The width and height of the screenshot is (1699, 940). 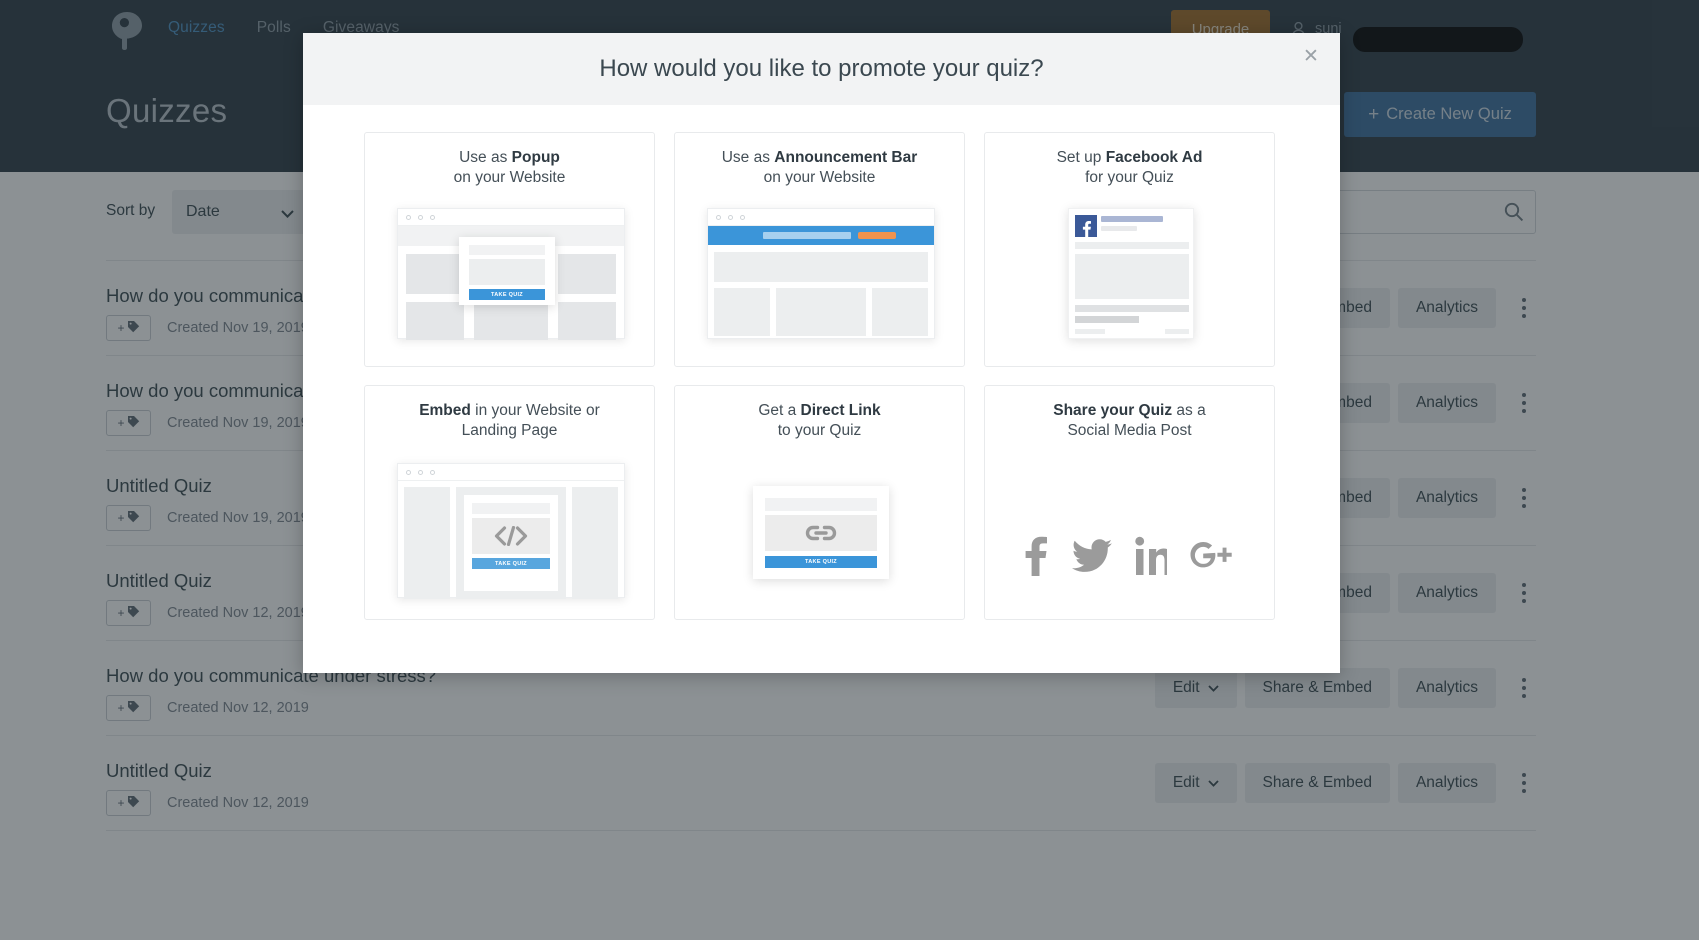 I want to click on link-icon, so click(x=821, y=533).